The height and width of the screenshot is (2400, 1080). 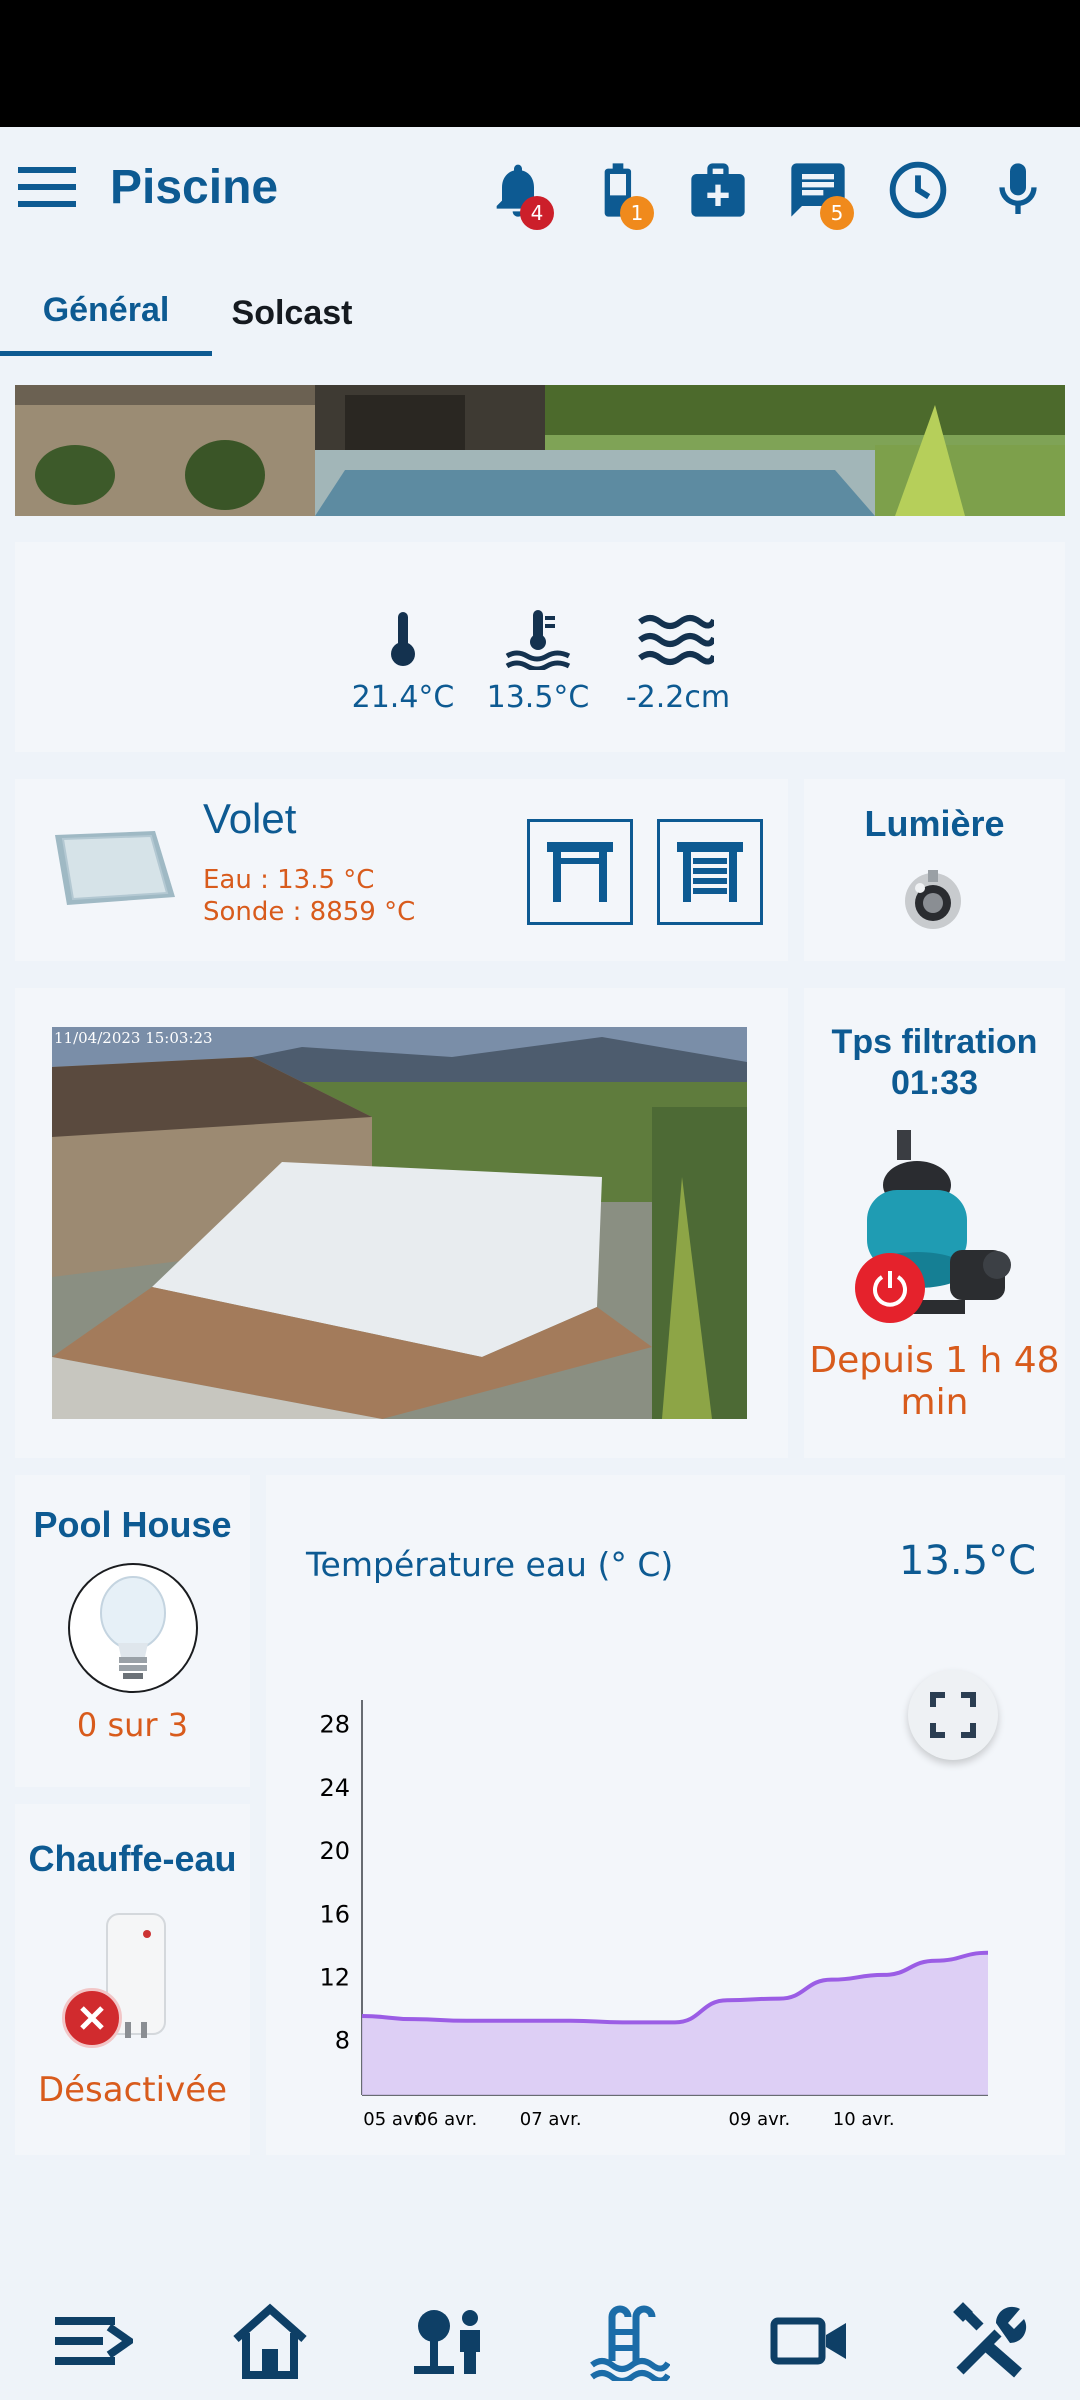 I want to click on medical-button, so click(x=718, y=190).